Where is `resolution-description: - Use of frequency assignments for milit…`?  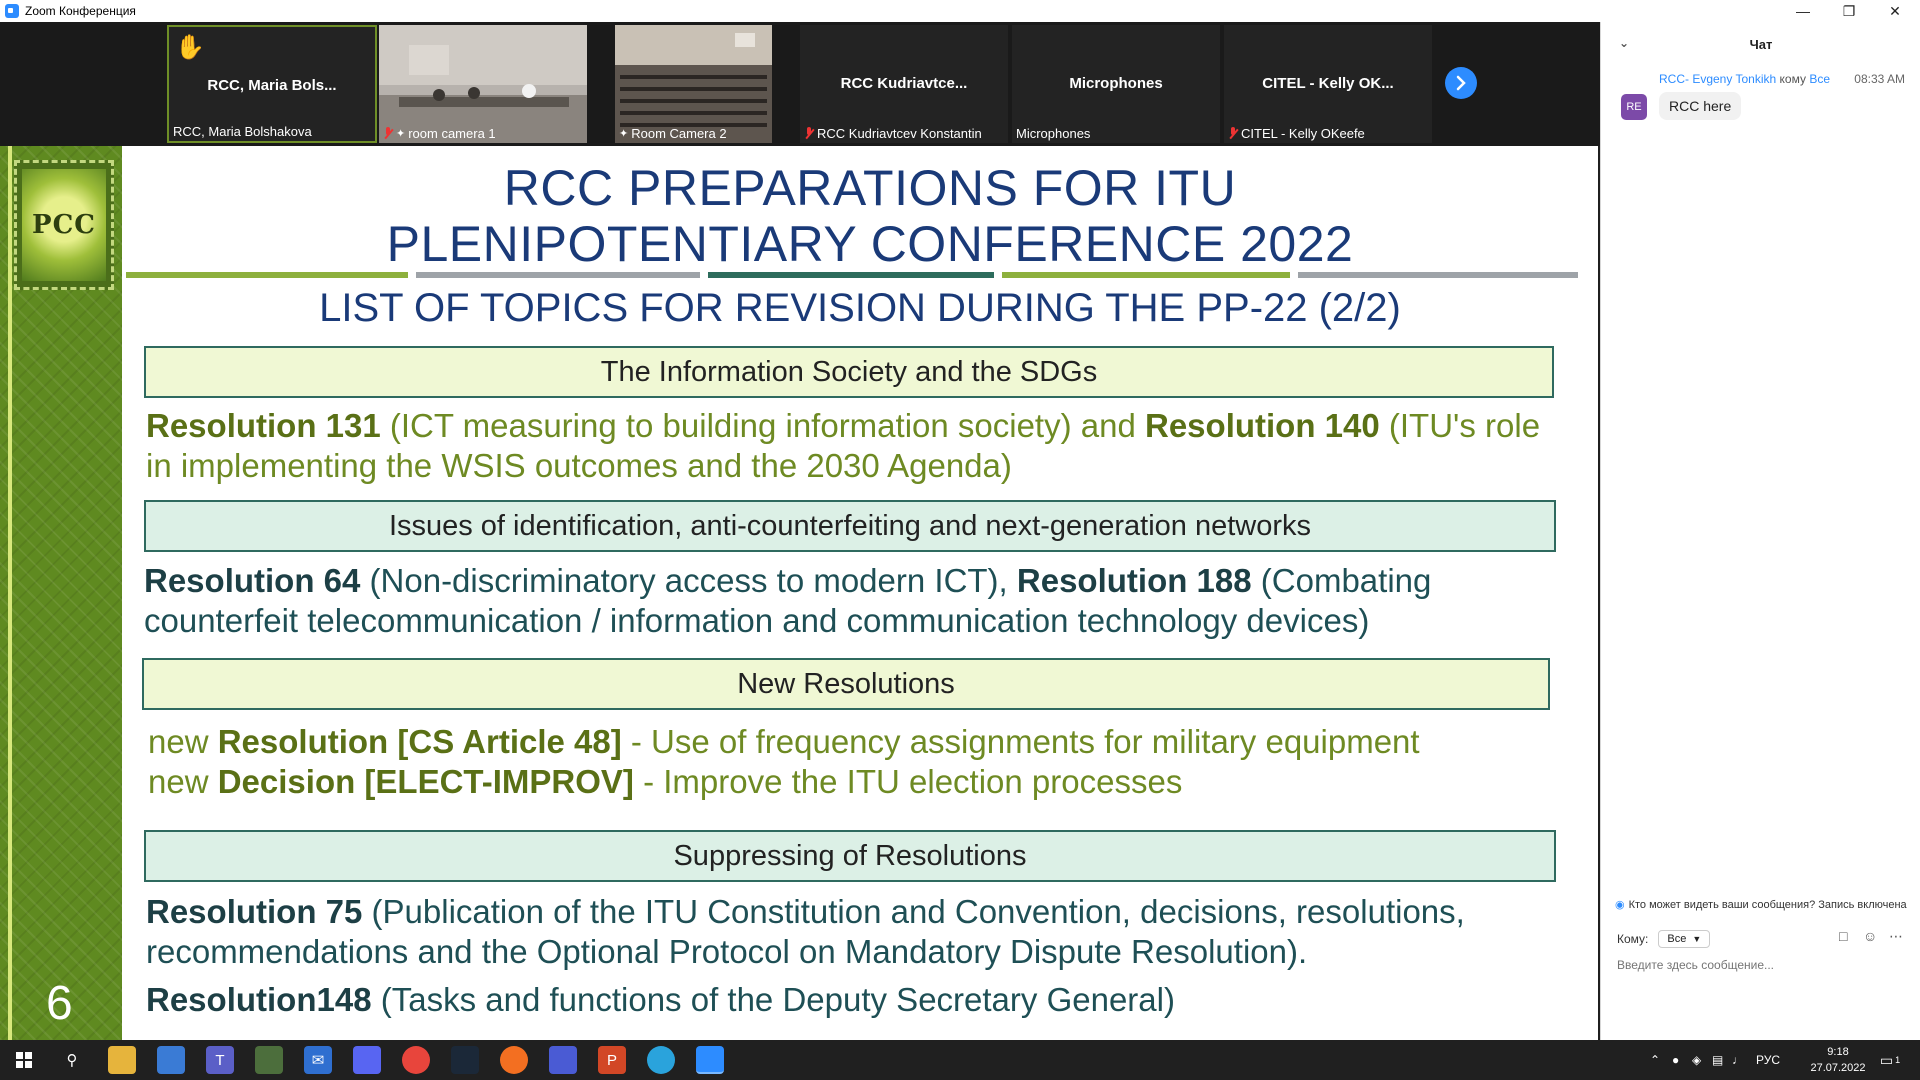 resolution-description: - Use of frequency assignments for milit… is located at coordinates (1020, 741).